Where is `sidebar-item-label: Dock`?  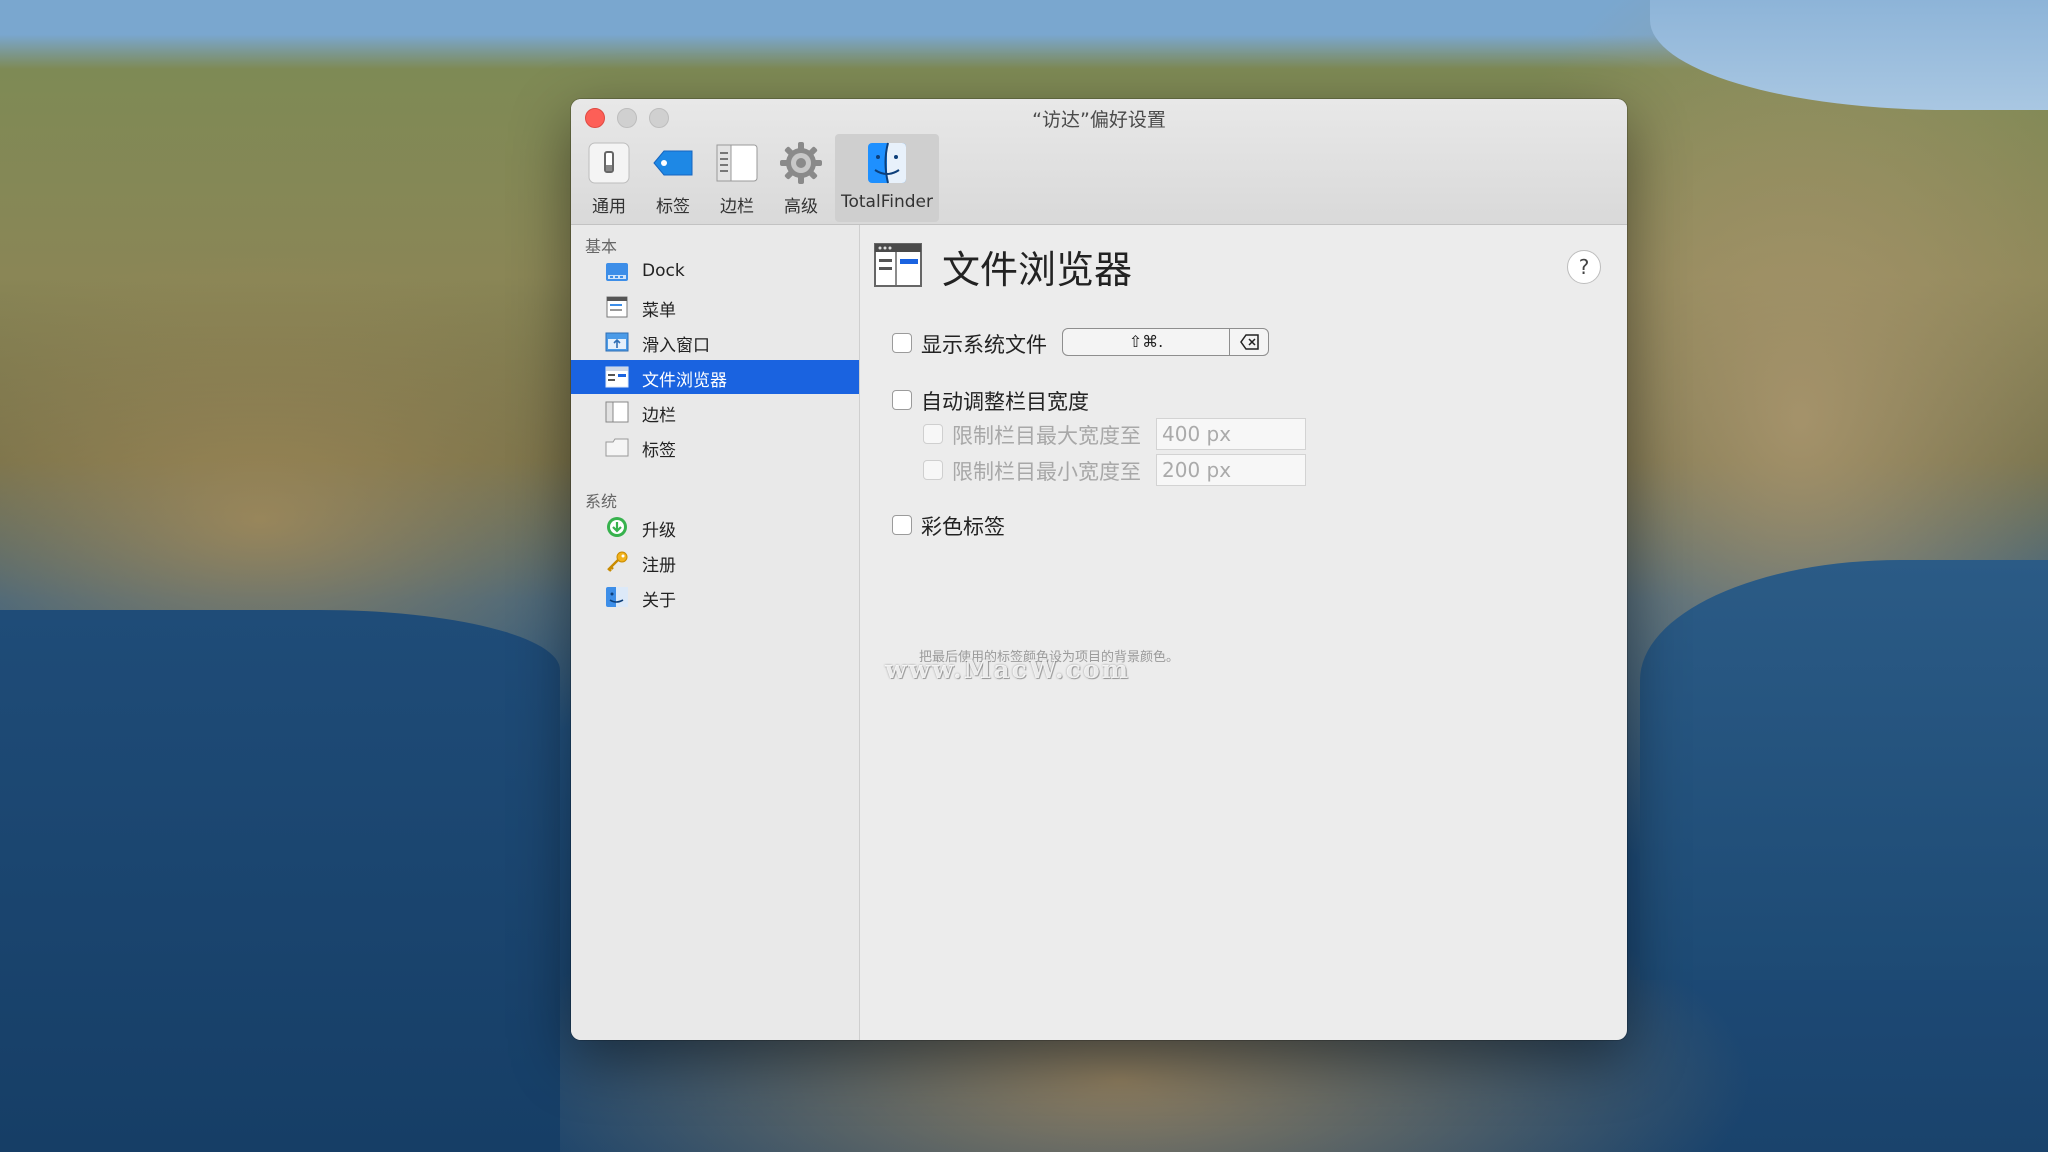
sidebar-item-label: Dock is located at coordinates (663, 271).